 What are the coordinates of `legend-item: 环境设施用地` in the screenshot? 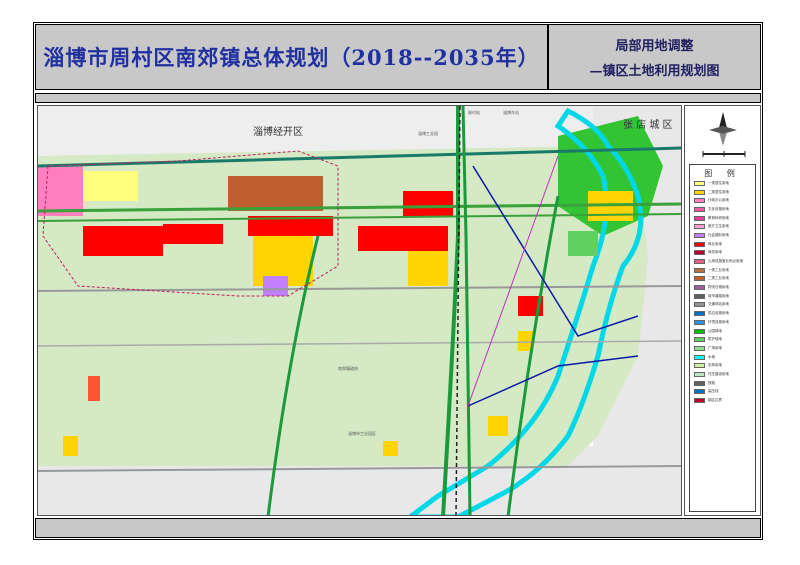 It's located at (724, 322).